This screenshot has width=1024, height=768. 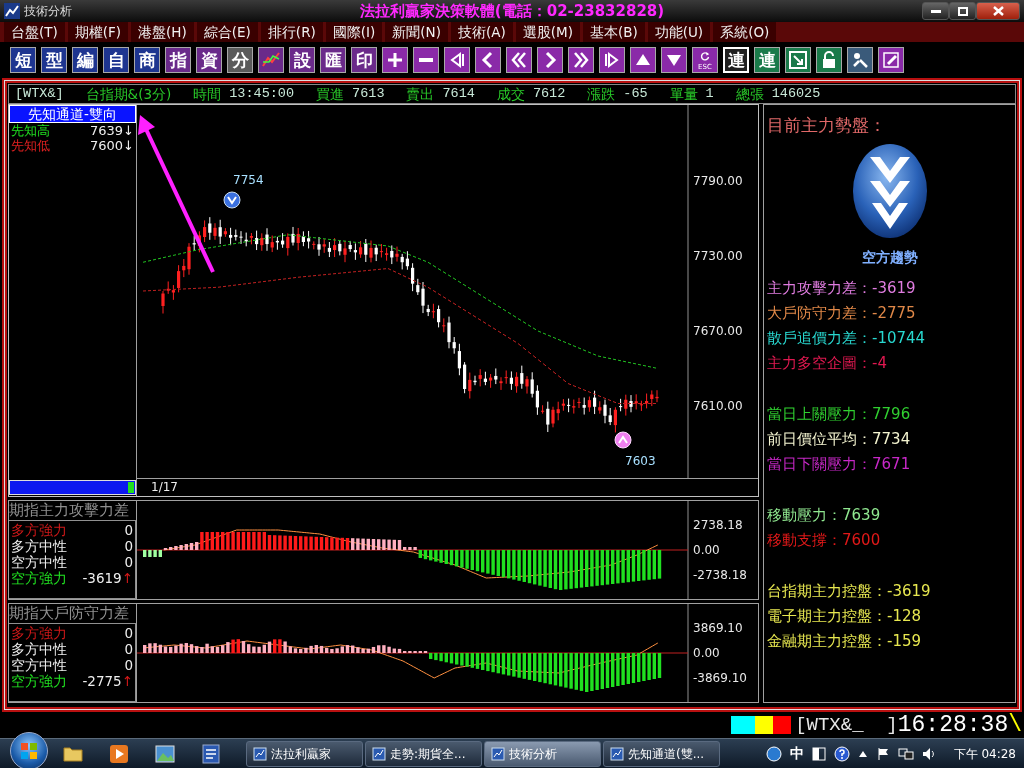 I want to click on stat-line: 台指期主力控盤：-3619, so click(x=849, y=591).